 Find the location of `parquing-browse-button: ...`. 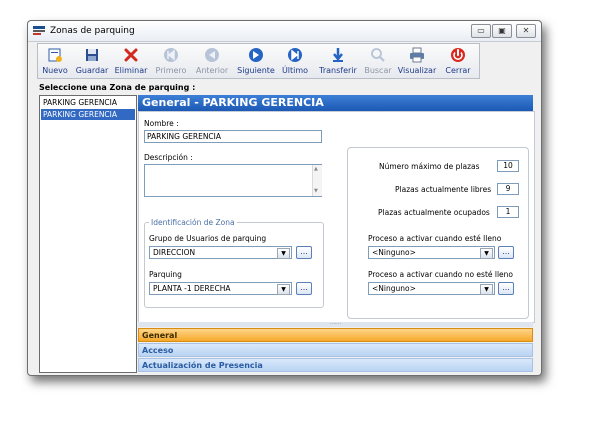

parquing-browse-button: ... is located at coordinates (304, 288).